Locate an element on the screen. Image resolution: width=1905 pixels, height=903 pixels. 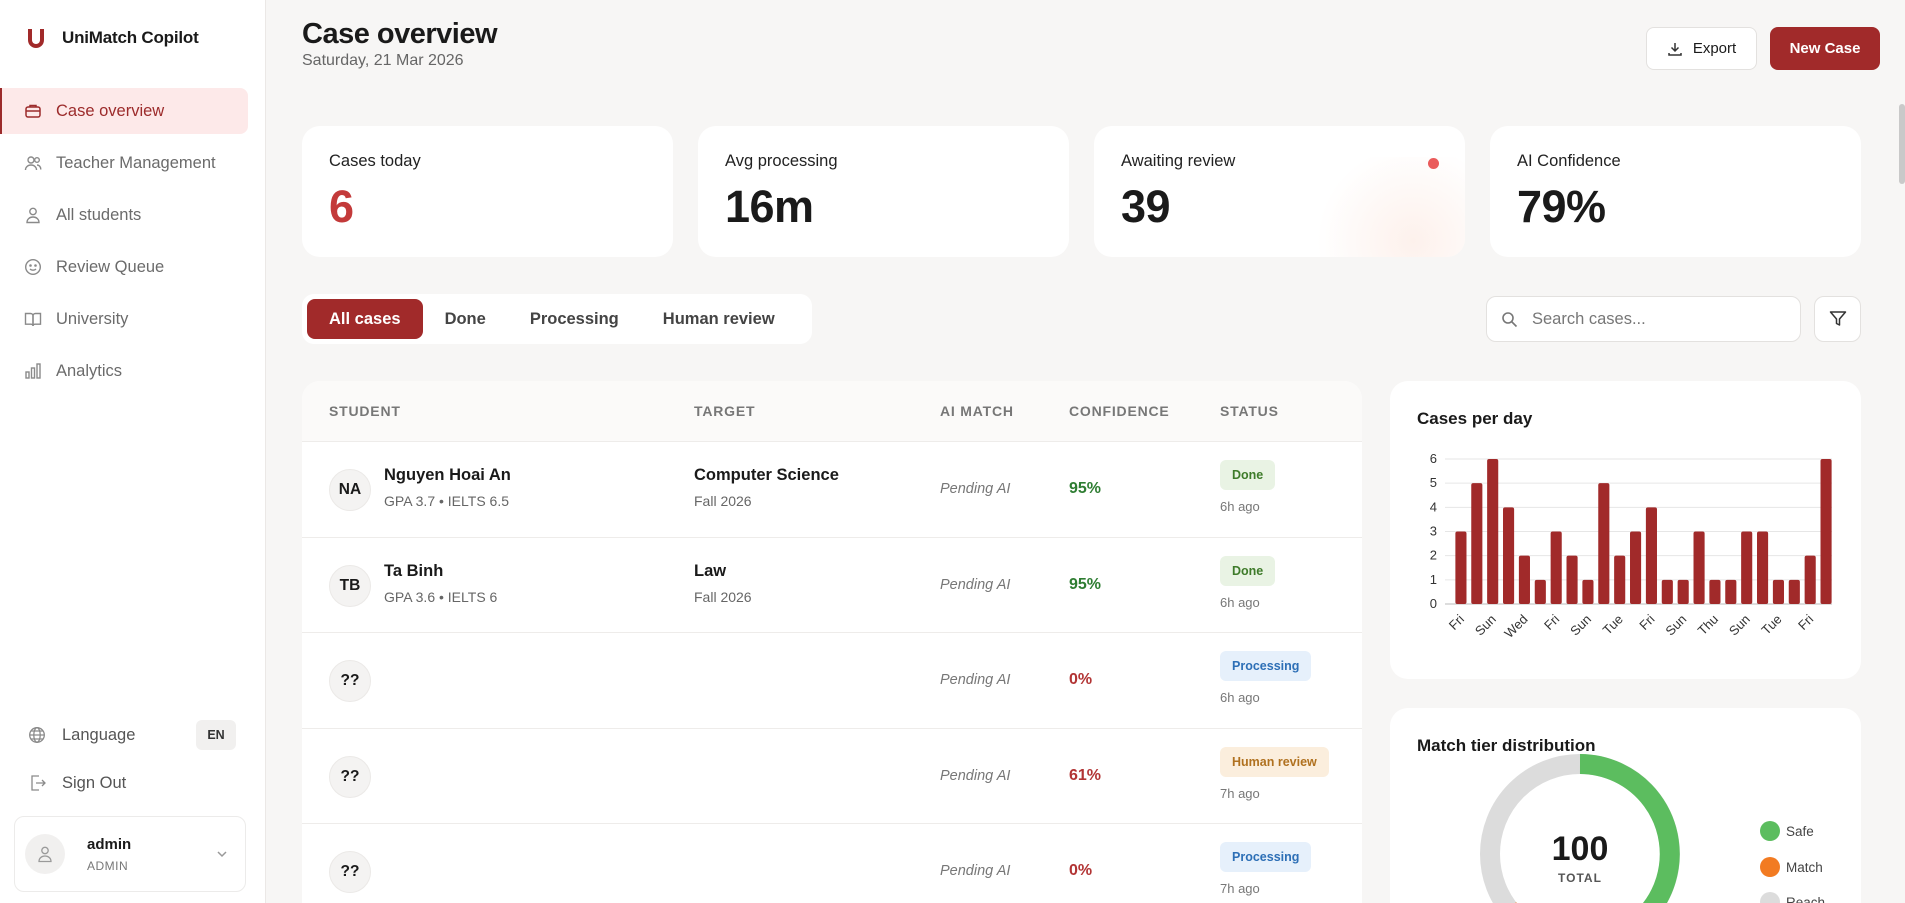
sidebar-item-all-students: All students is located at coordinates (124, 215).